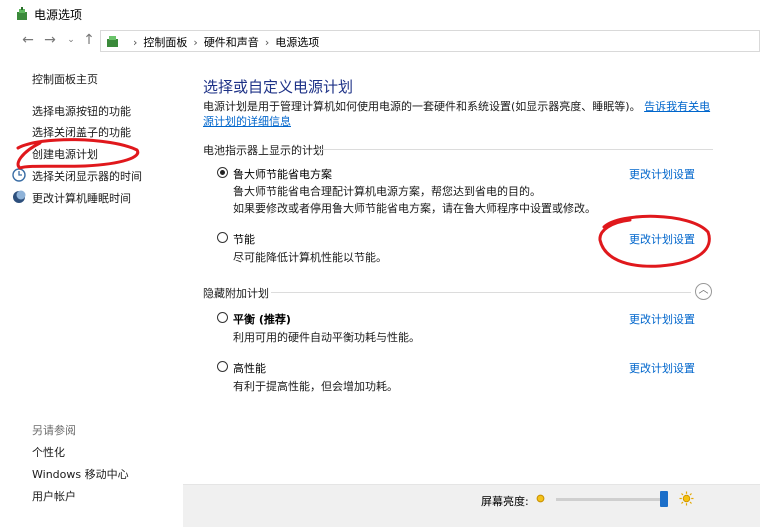  I want to click on plan-power-saver-name: 节能, so click(244, 239).